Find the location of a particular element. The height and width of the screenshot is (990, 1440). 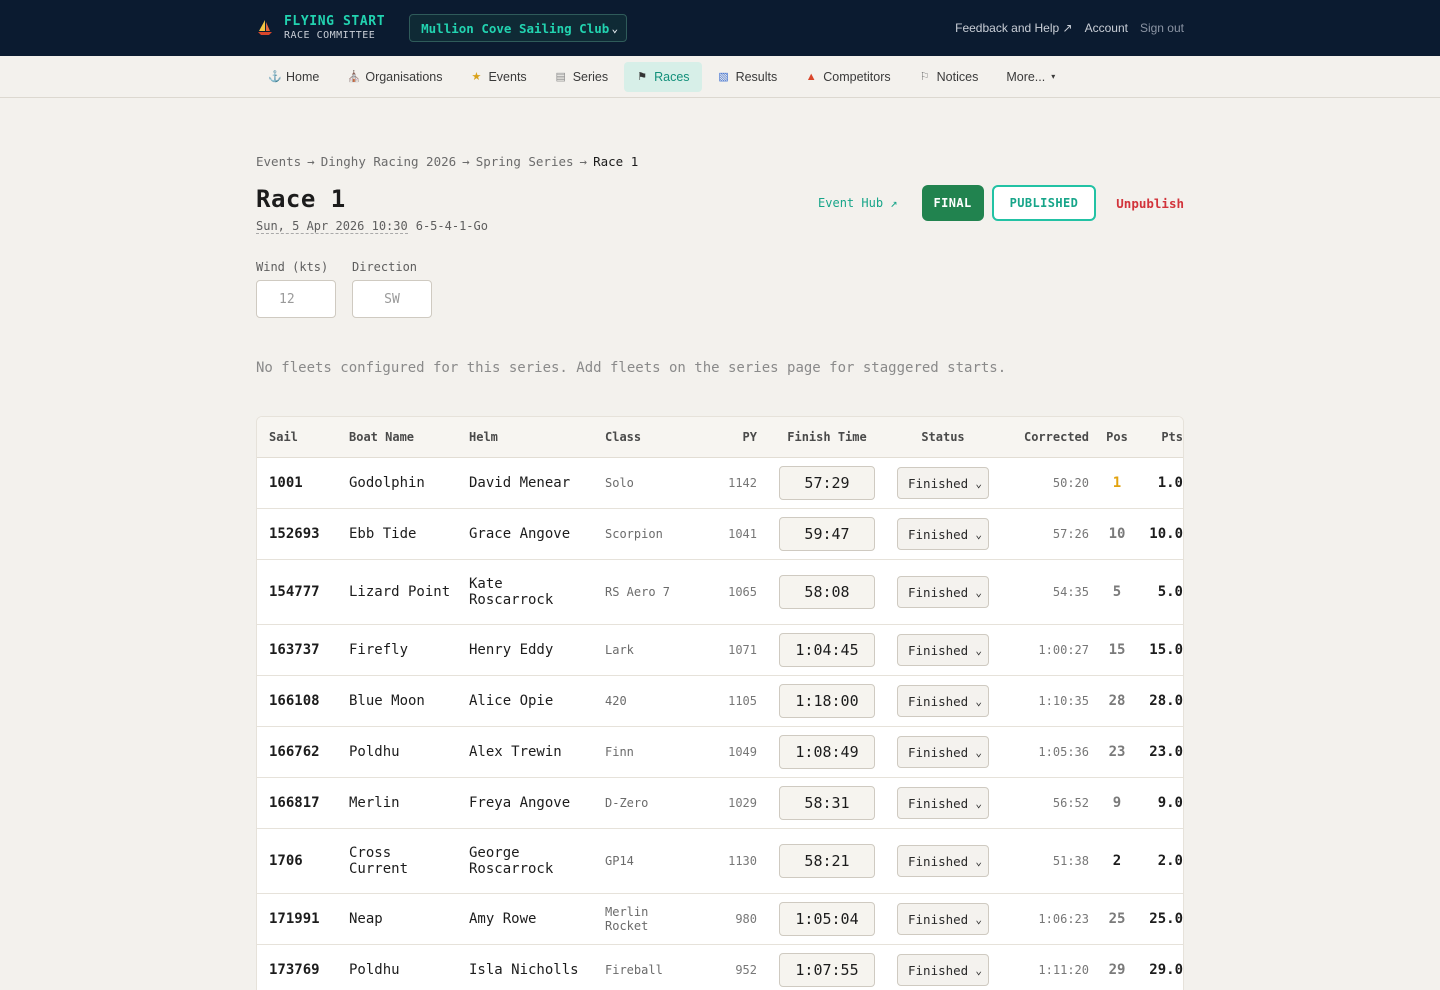

cell-py: 952 is located at coordinates (746, 970).